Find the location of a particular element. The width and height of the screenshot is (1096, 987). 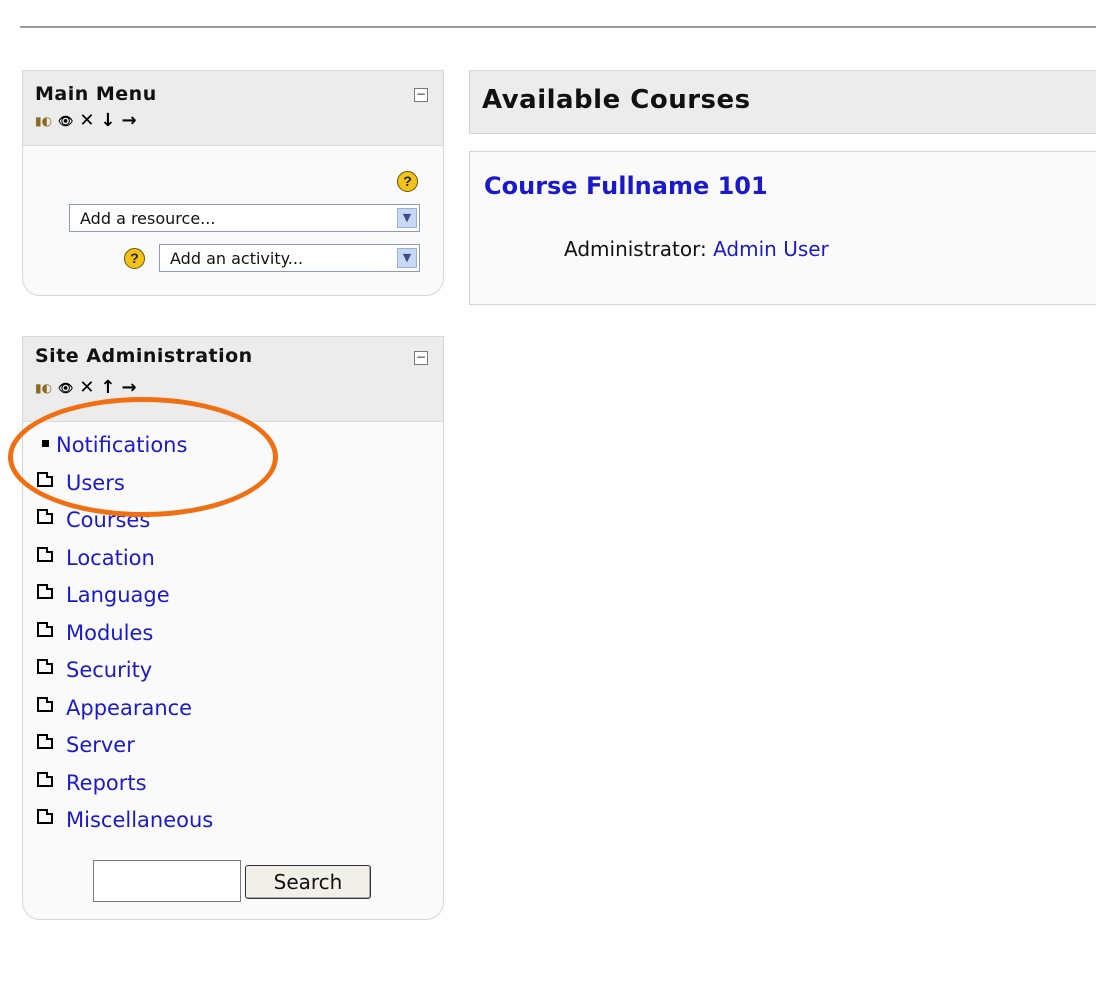

admin-item-label: Location is located at coordinates (110, 558).